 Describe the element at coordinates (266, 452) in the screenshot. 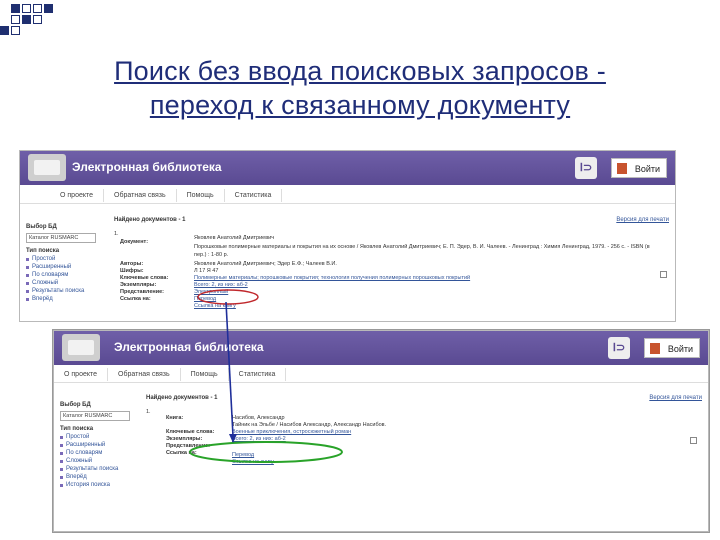

I see `highlight-ellipse-green` at that location.